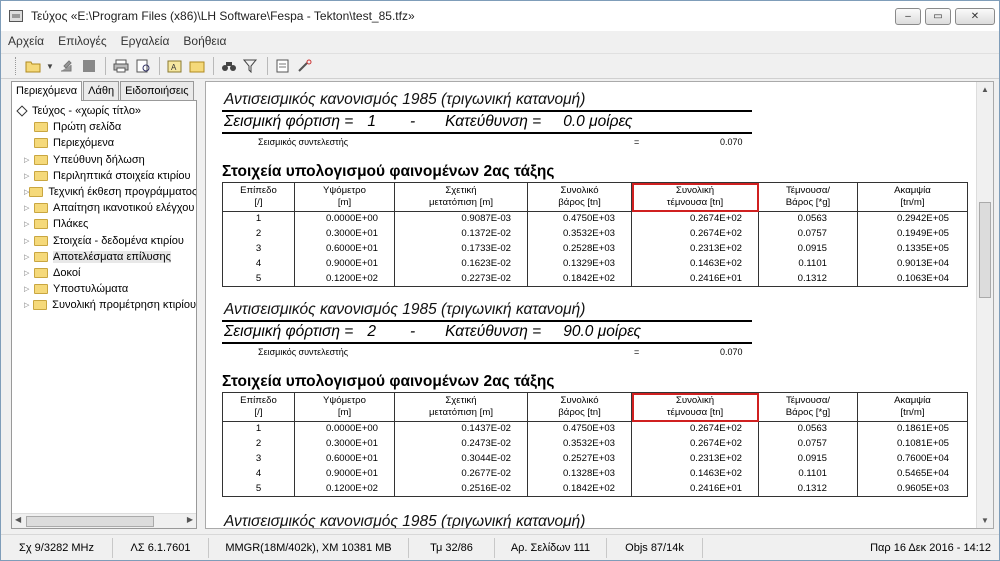  I want to click on tree-item: ▷ Τεχνική έκθεση προγράμματος, so click(104, 192).